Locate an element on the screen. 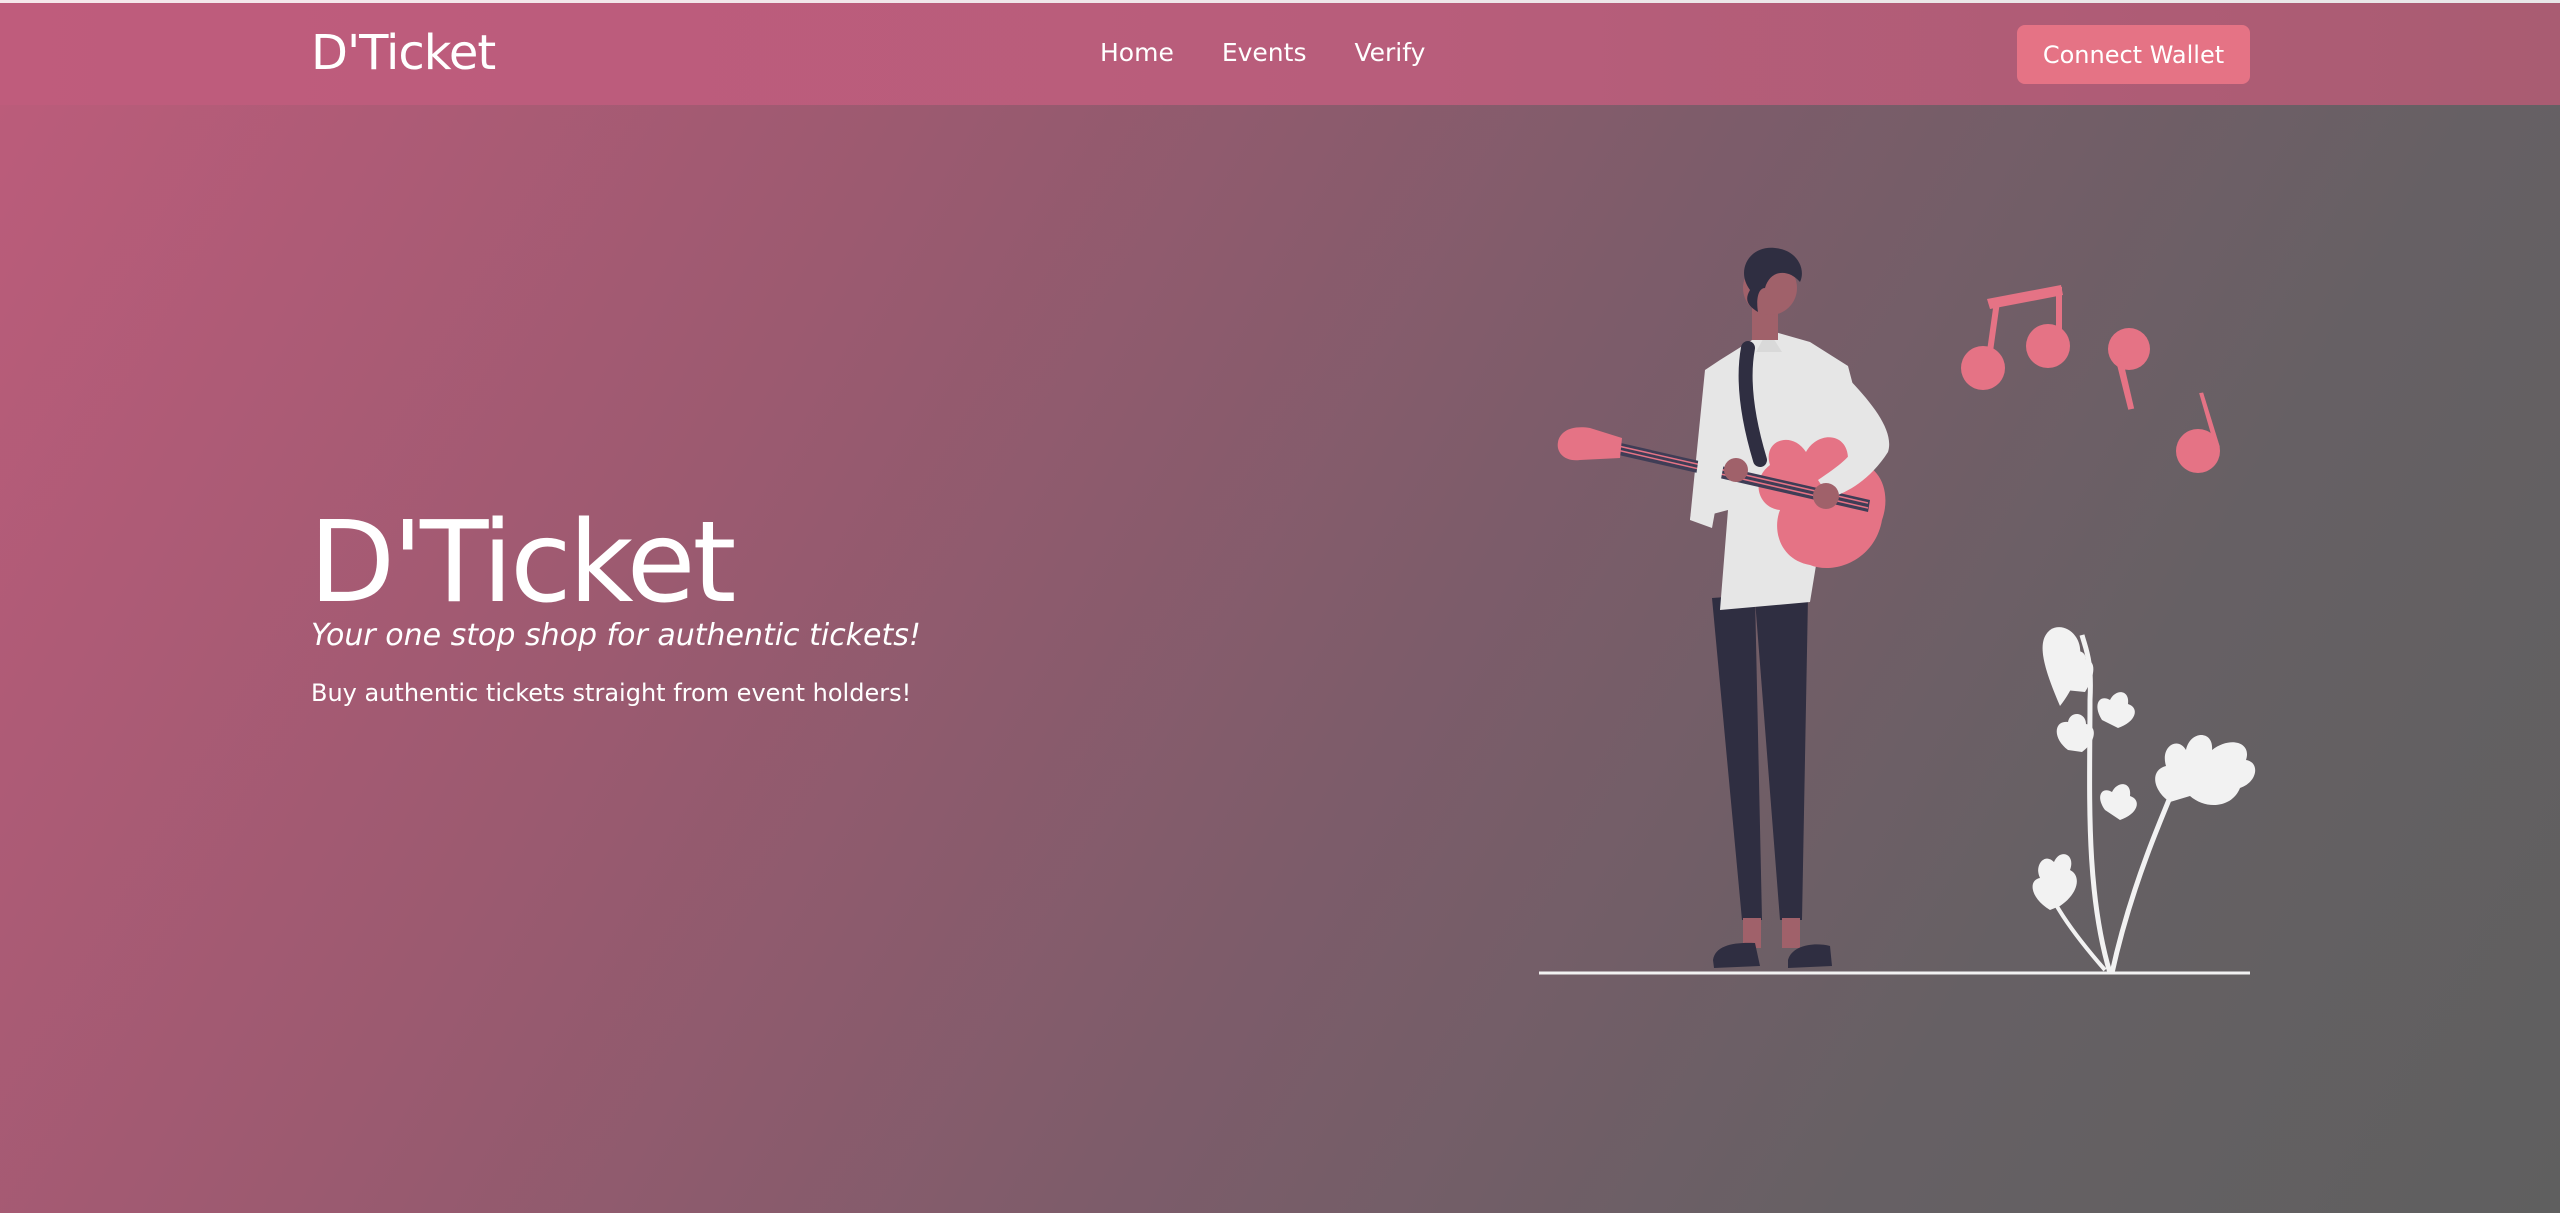  music-notes-icon is located at coordinates (2090, 379).